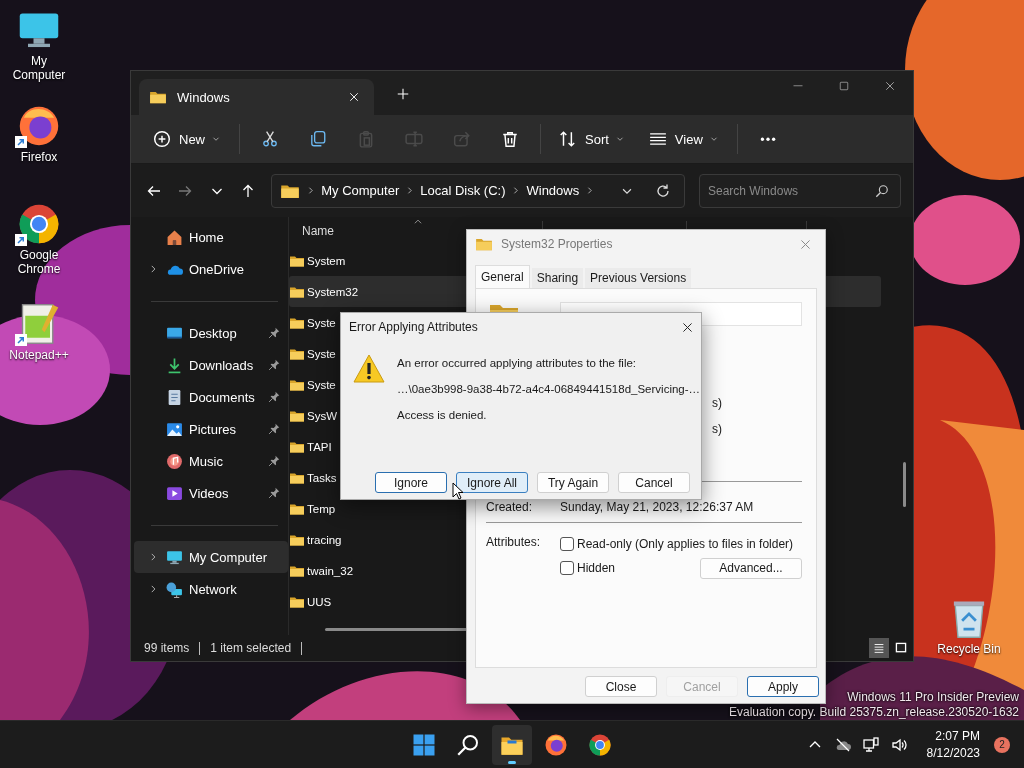 This screenshot has width=1024, height=768. Describe the element at coordinates (213, 333) in the screenshot. I see `sidebar-label: Desktop` at that location.